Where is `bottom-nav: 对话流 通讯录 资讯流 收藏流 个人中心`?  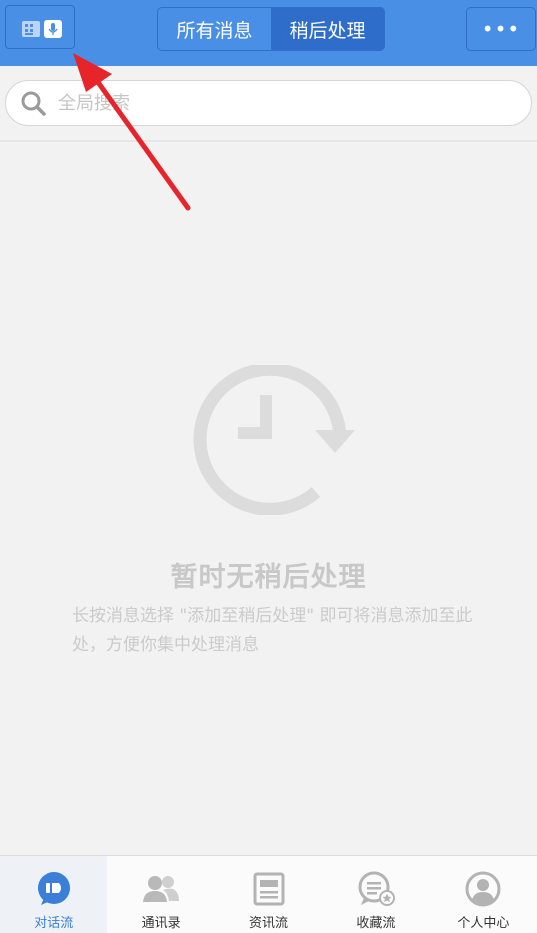 bottom-nav: 对话流 通讯录 资讯流 收藏流 个人中心 is located at coordinates (268, 894).